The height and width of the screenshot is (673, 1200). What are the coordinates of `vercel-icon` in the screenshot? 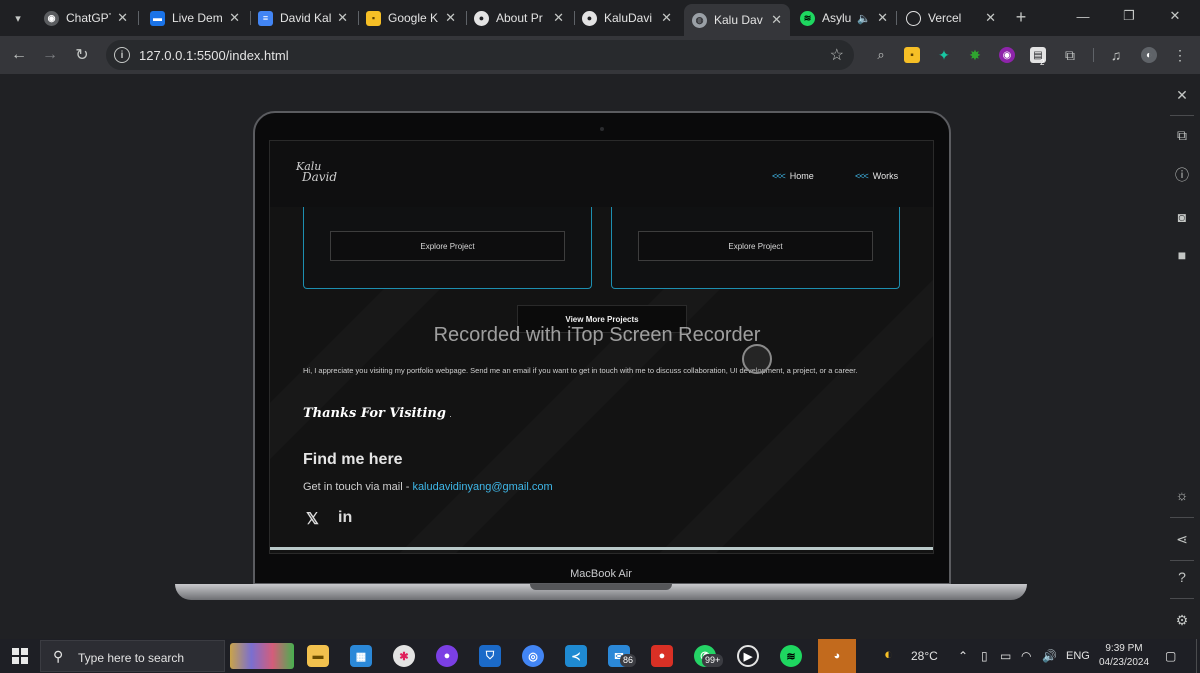 It's located at (913, 18).